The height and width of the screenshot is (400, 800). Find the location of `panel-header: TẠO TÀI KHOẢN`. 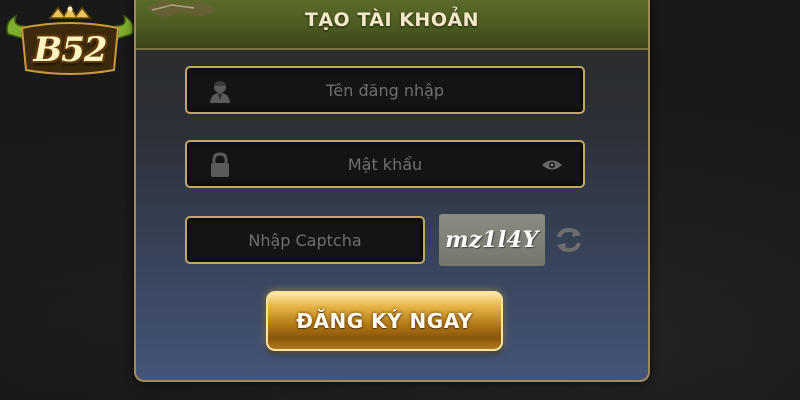

panel-header: TẠO TÀI KHOẢN is located at coordinates (392, 25).